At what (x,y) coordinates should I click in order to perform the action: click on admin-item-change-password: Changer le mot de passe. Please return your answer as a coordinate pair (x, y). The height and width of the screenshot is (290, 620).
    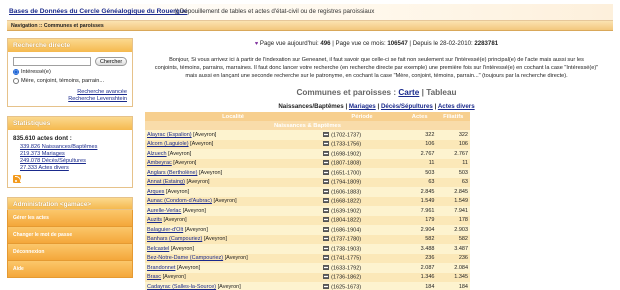
    Looking at the image, I should click on (70, 235).